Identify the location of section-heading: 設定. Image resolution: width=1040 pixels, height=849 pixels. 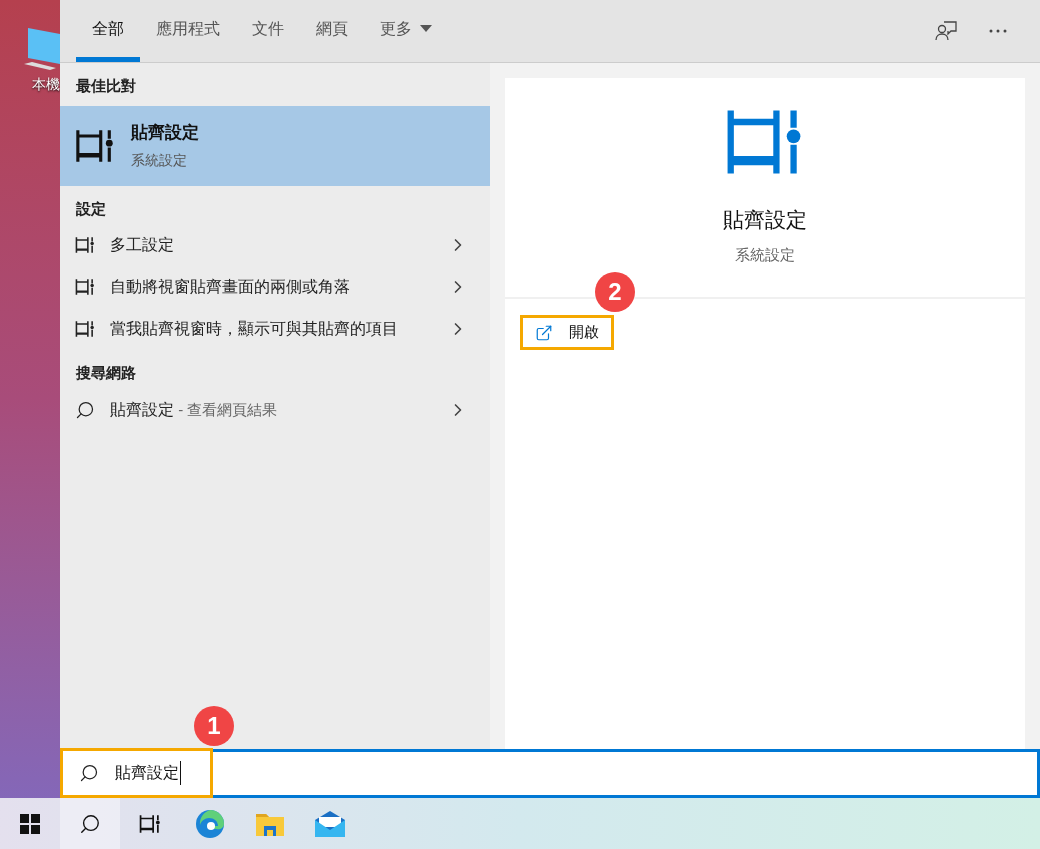
(91, 208).